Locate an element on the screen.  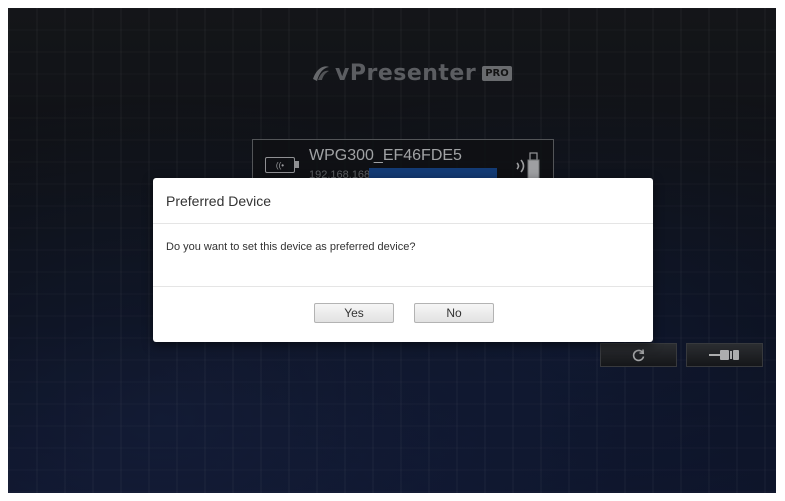
no-button: No is located at coordinates (454, 313).